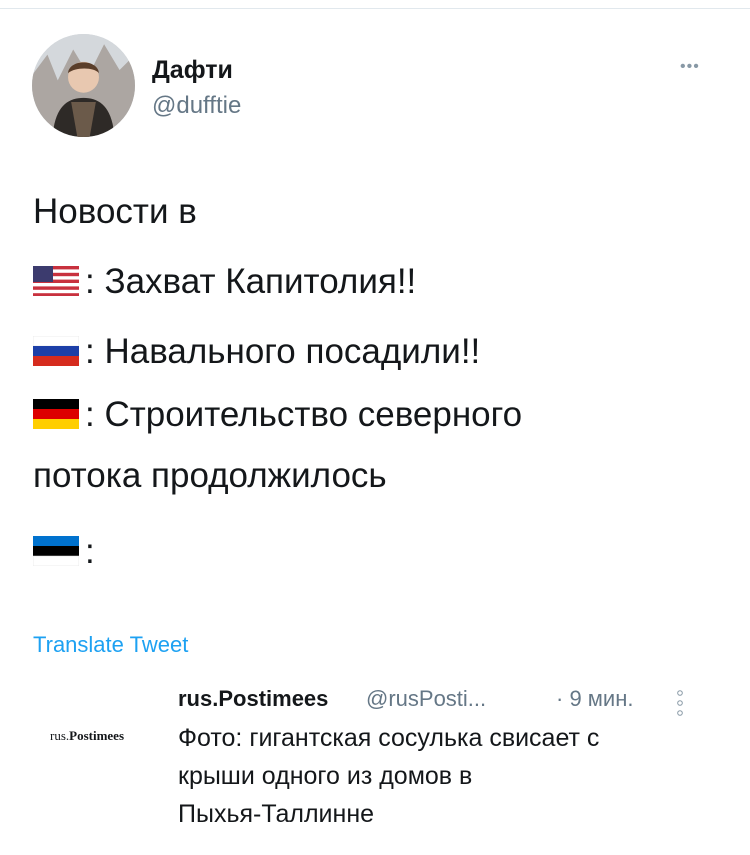  I want to click on quoted-text-line: Фото: гигантская сосулька свисает с, so click(389, 738).